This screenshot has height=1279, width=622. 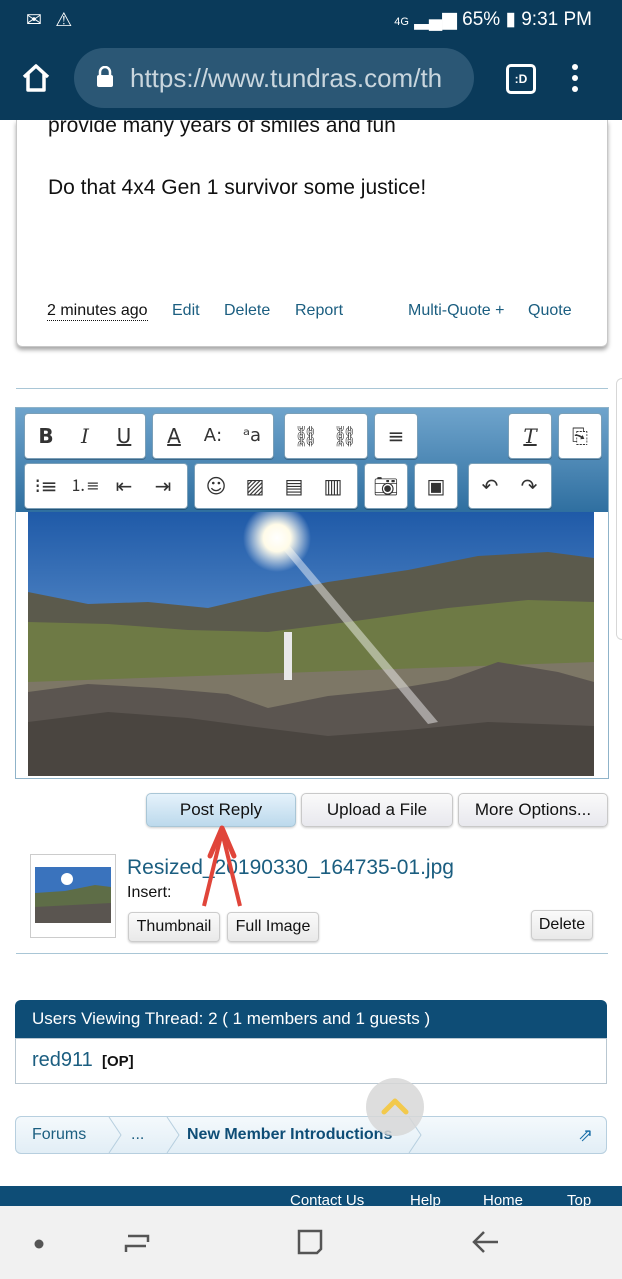 What do you see at coordinates (294, 486) in the screenshot?
I see `media-icon: ▤` at bounding box center [294, 486].